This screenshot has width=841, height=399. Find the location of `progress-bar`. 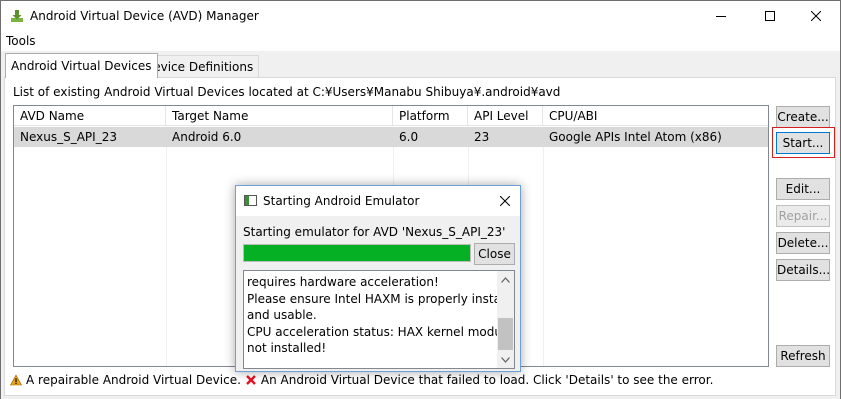

progress-bar is located at coordinates (357, 253).